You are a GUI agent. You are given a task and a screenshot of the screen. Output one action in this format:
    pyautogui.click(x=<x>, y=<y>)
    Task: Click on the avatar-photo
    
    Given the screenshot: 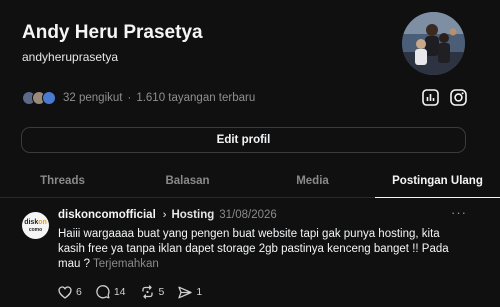 What is the action you would take?
    pyautogui.click(x=433, y=43)
    